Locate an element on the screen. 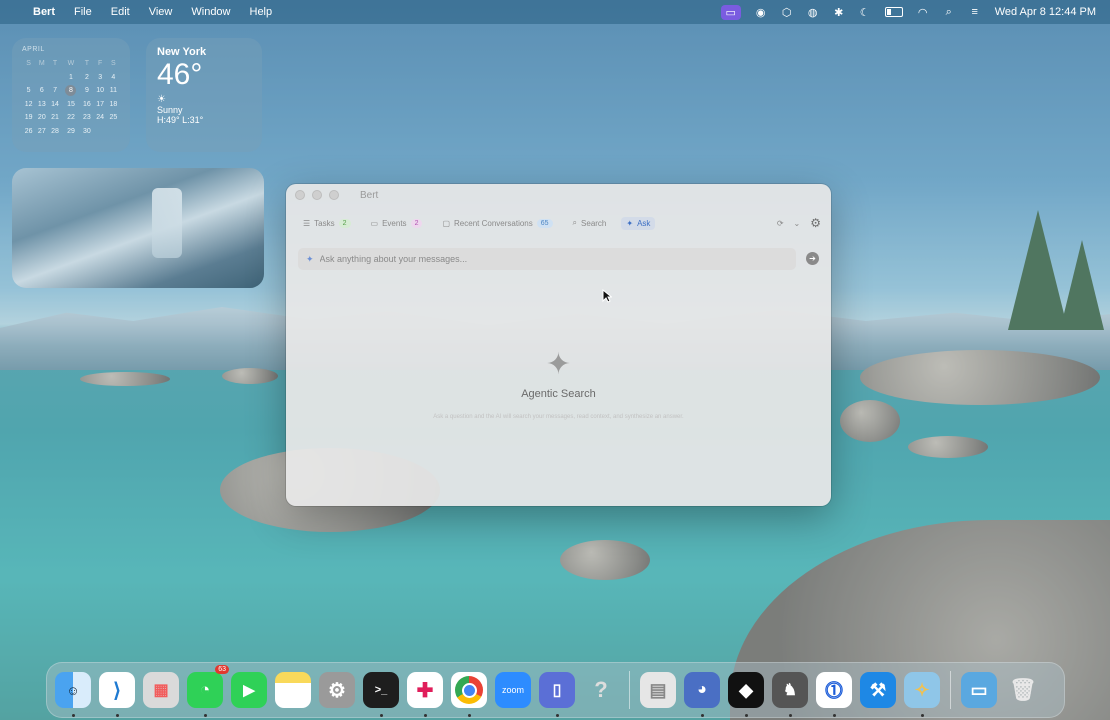  cube-app-icon: ◆ is located at coordinates (746, 694).